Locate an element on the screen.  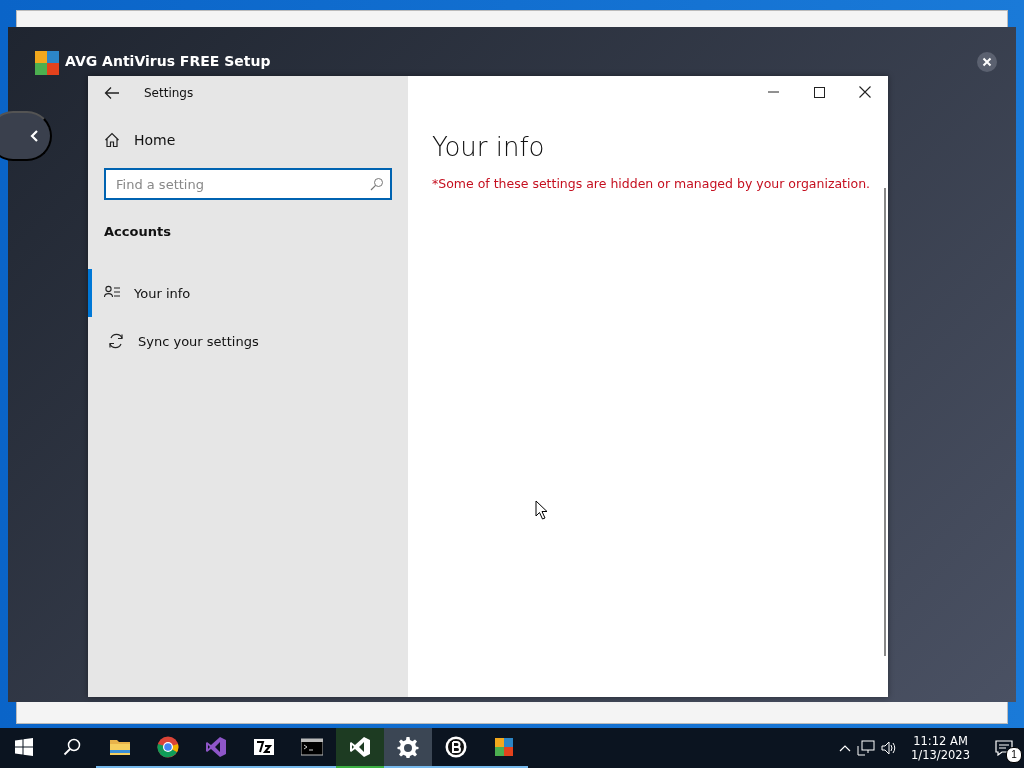
chevron-left-icon is located at coordinates (35, 136).